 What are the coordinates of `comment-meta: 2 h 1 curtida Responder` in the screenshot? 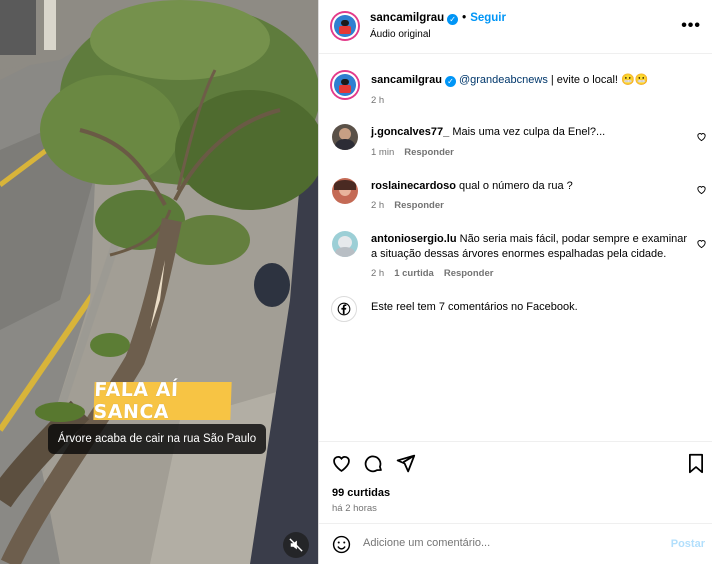 It's located at (437, 273).